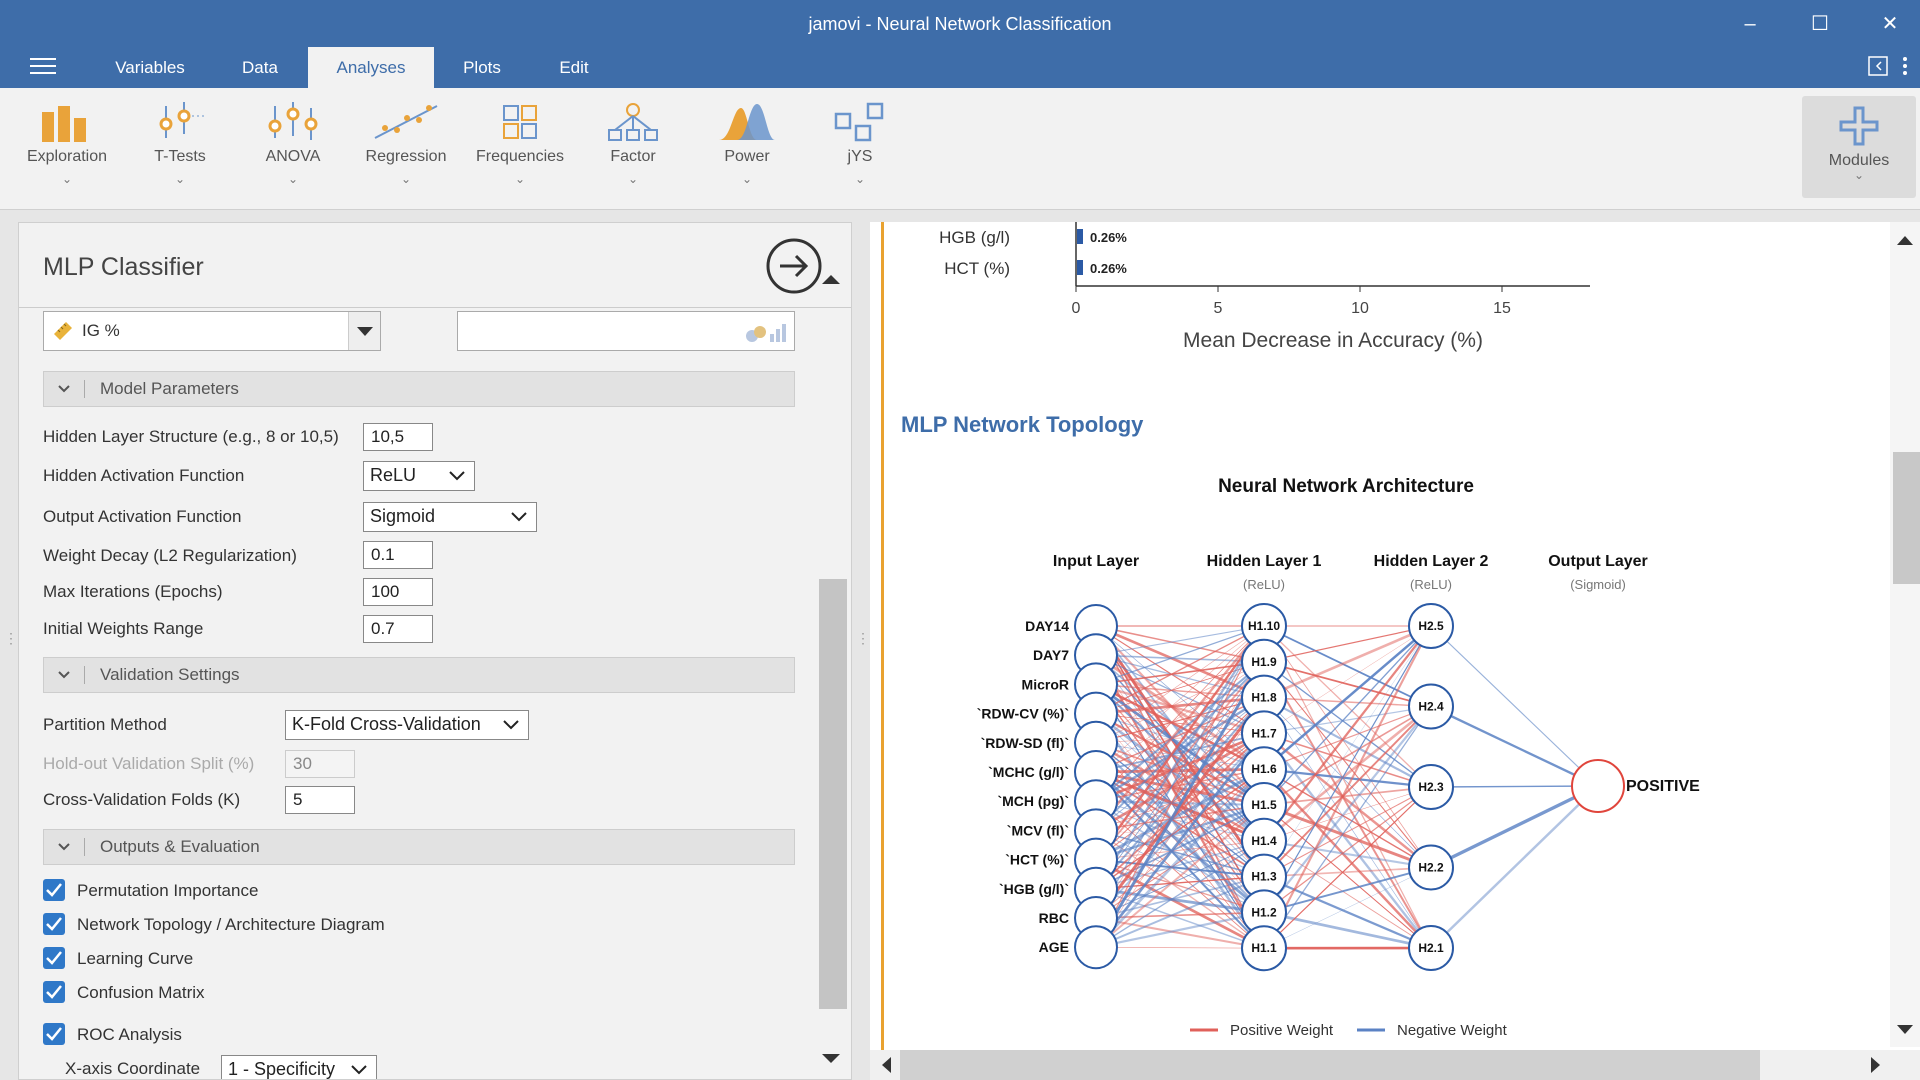 This screenshot has width=1920, height=1080. What do you see at coordinates (1431, 561) in the screenshot?
I see `layer-title: Hidden Layer 2` at bounding box center [1431, 561].